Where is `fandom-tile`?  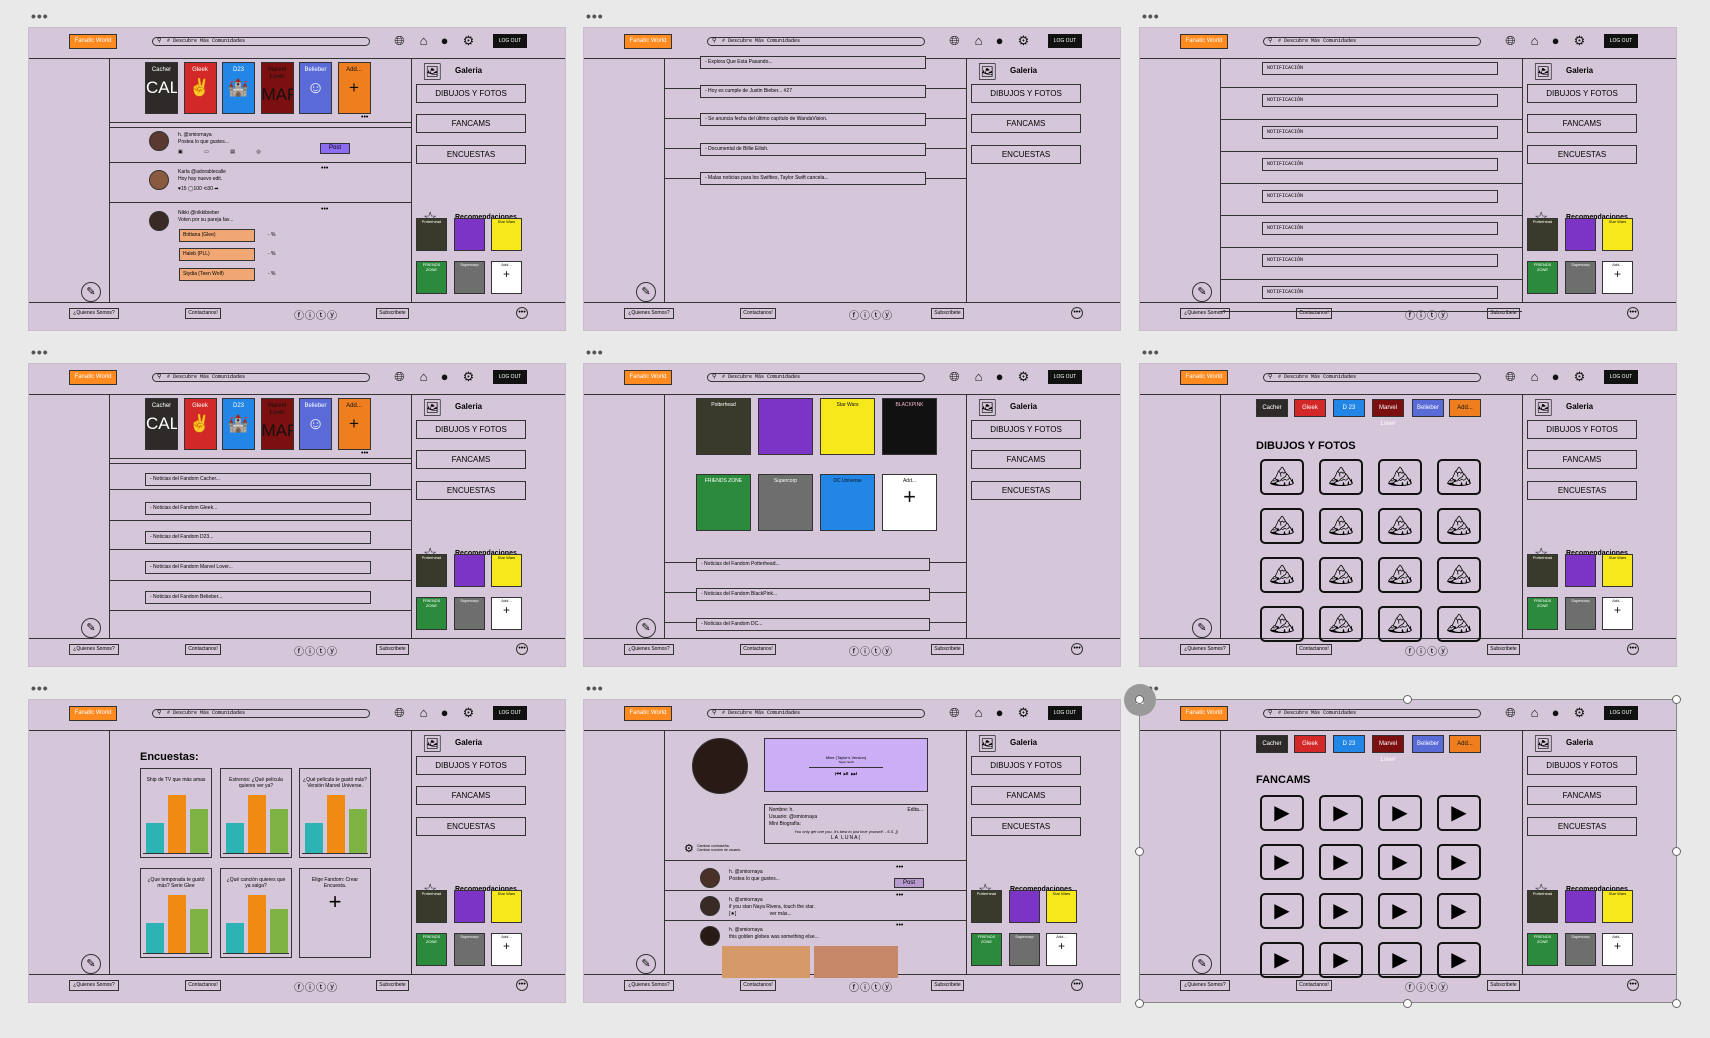
fandom-tile is located at coordinates (785, 426).